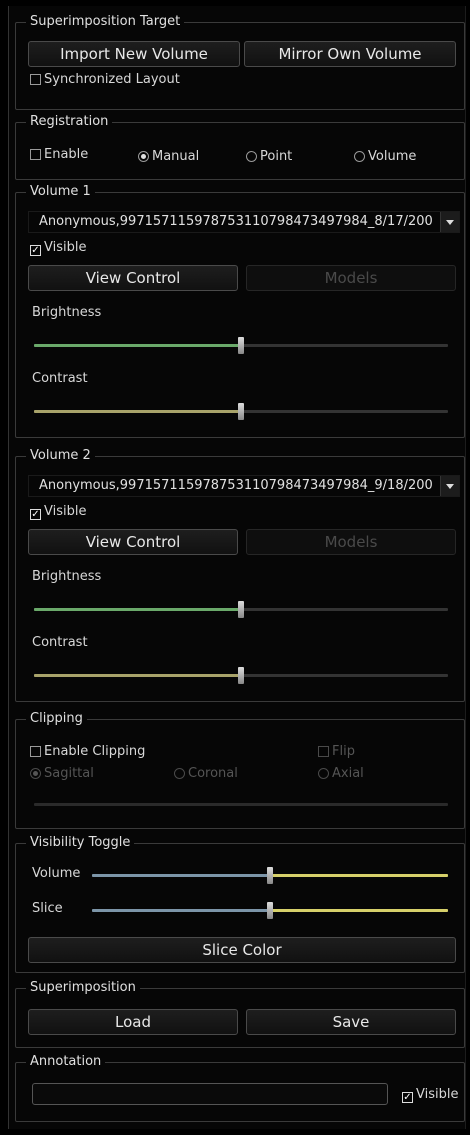 Image resolution: width=470 pixels, height=1135 pixels. What do you see at coordinates (350, 54) in the screenshot?
I see `mirror-own-volume-button: Mirror Own Volume` at bounding box center [350, 54].